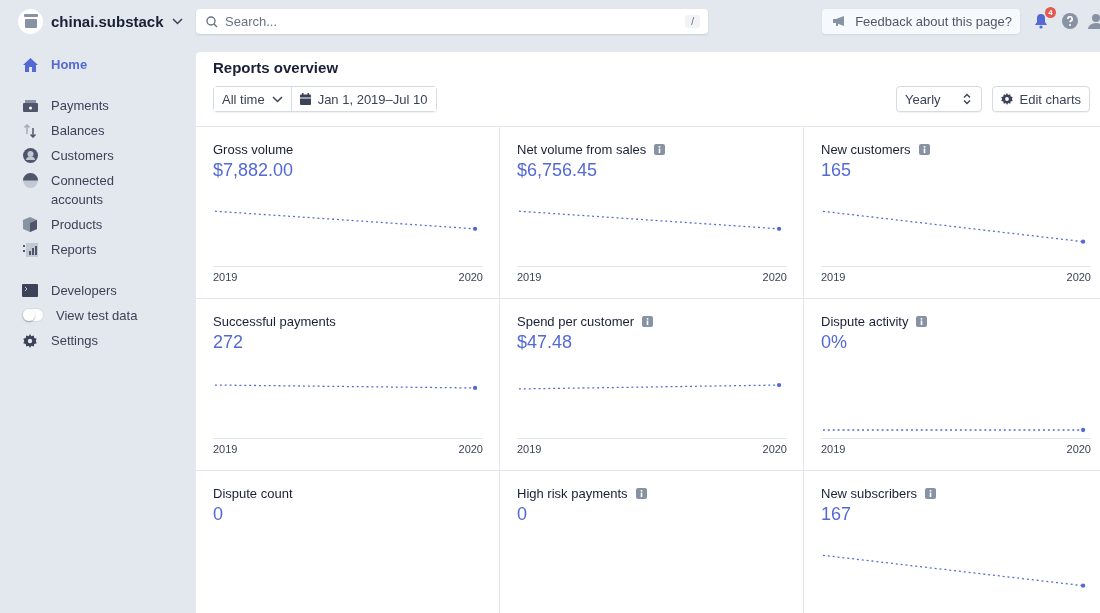 Image resolution: width=1100 pixels, height=613 pixels. What do you see at coordinates (97, 155) in the screenshot?
I see `sidebar-item: Customers` at bounding box center [97, 155].